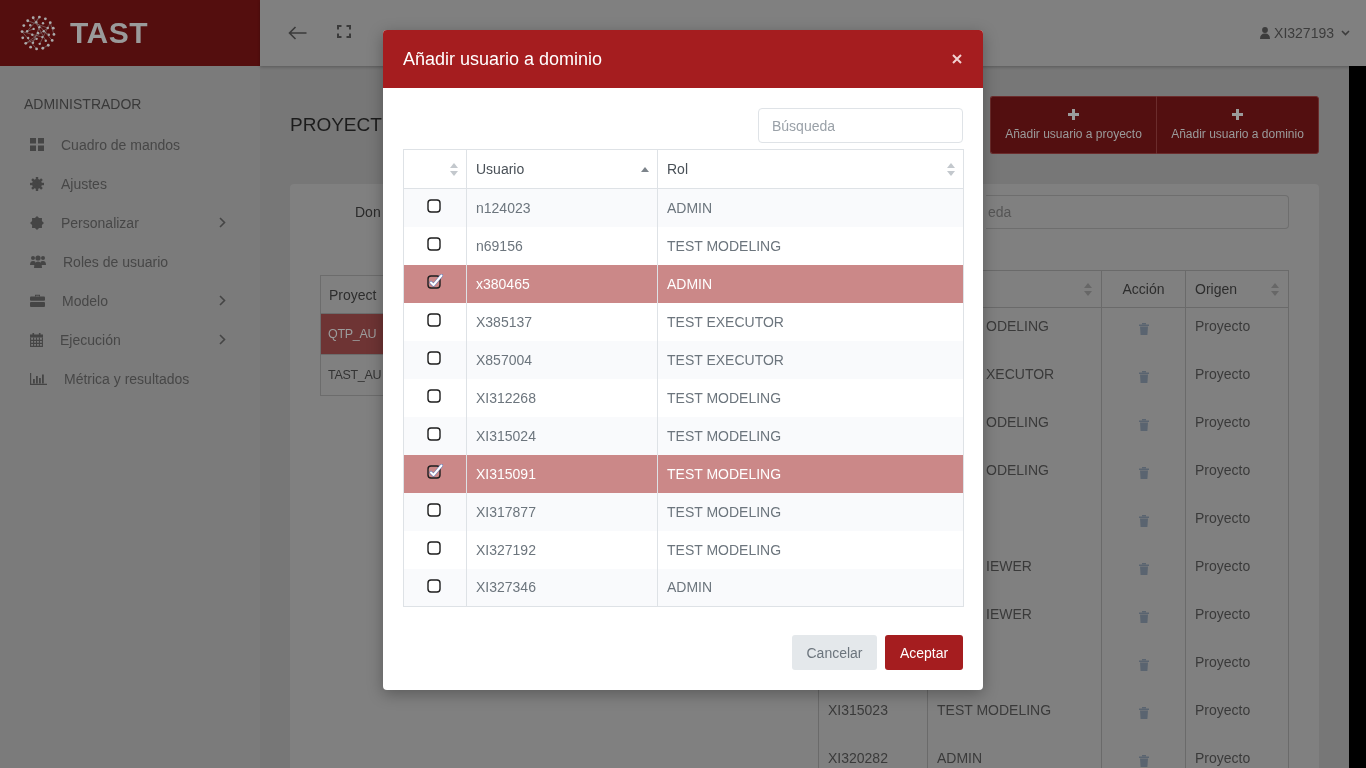 This screenshot has height=768, width=1366. Describe the element at coordinates (506, 435) in the screenshot. I see `table-cell: XI315024` at that location.